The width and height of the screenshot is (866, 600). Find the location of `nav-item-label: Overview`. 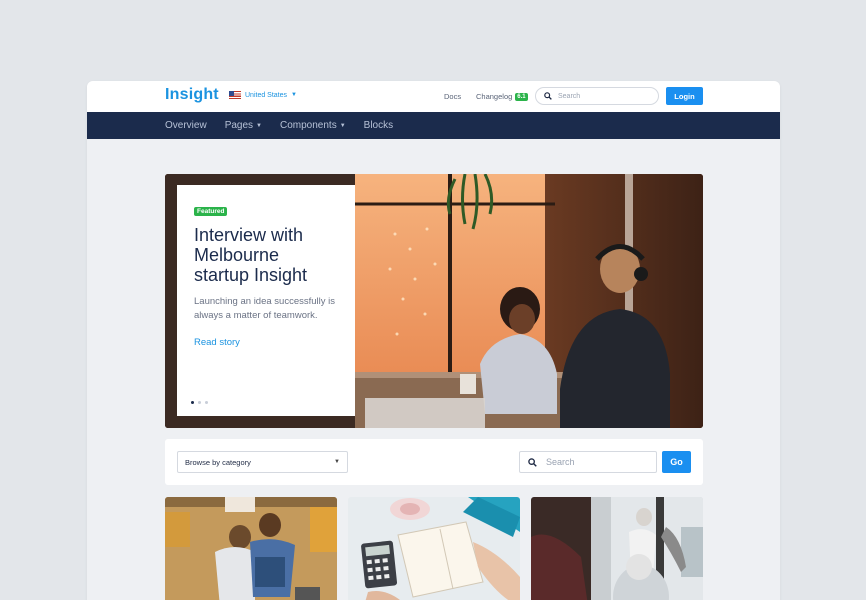

nav-item-label: Overview is located at coordinates (186, 125).